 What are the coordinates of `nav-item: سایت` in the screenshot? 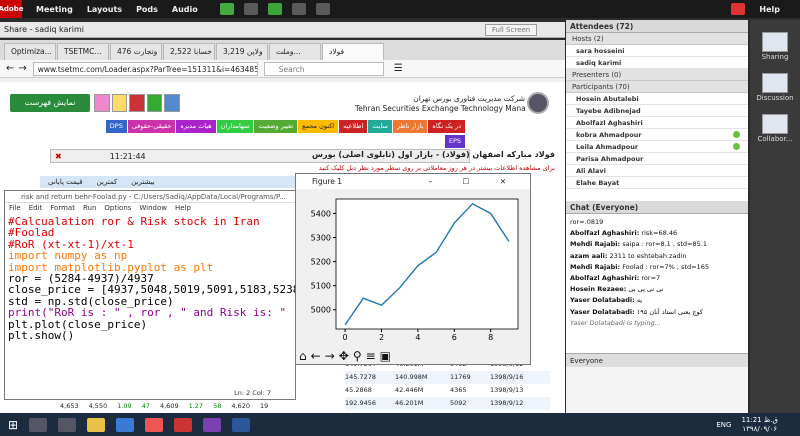 It's located at (380, 126).